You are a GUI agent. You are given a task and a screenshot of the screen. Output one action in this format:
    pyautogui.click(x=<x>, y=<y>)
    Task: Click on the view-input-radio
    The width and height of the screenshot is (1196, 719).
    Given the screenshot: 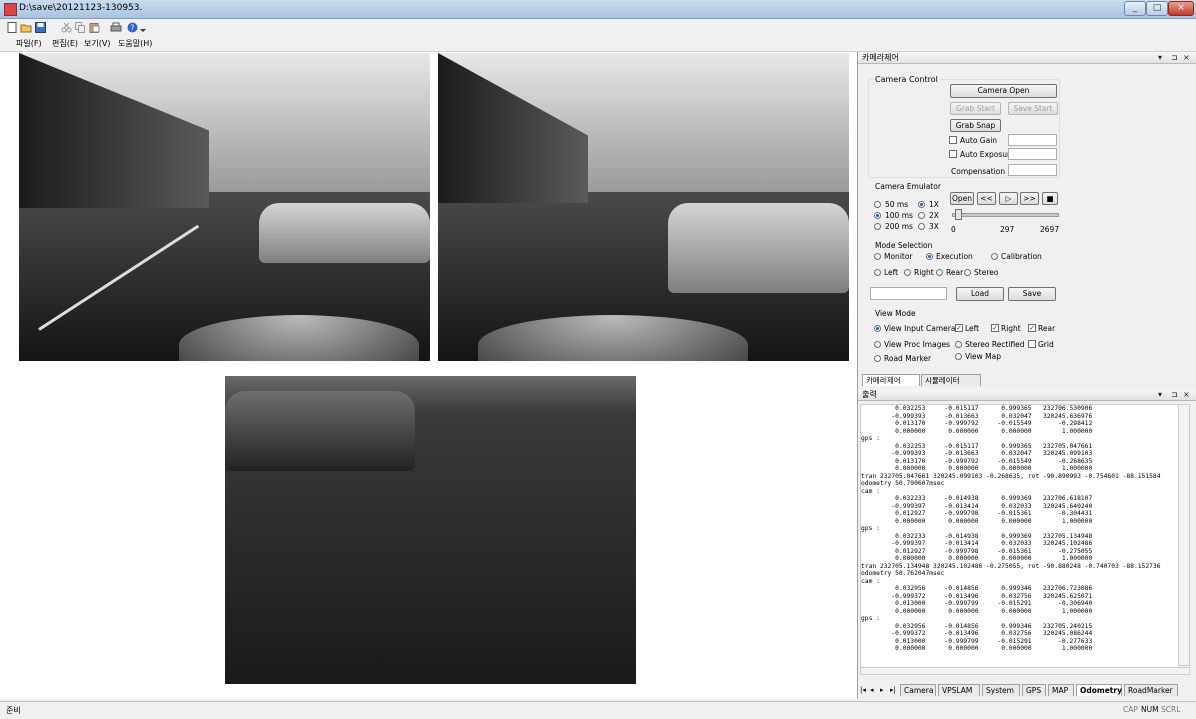 What is the action you would take?
    pyautogui.click(x=877, y=328)
    